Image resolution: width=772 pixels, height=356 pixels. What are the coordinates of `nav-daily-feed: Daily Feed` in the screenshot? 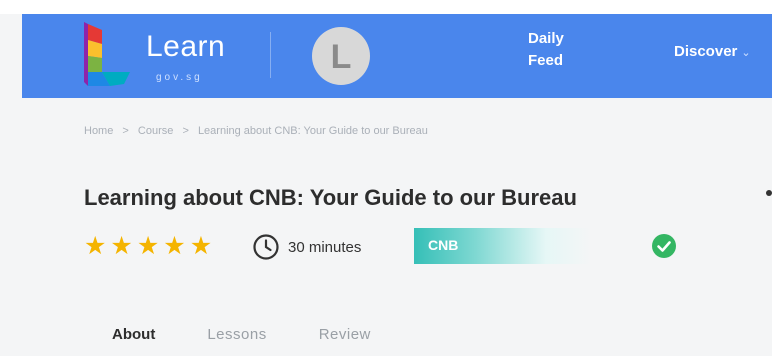 It's located at (558, 50).